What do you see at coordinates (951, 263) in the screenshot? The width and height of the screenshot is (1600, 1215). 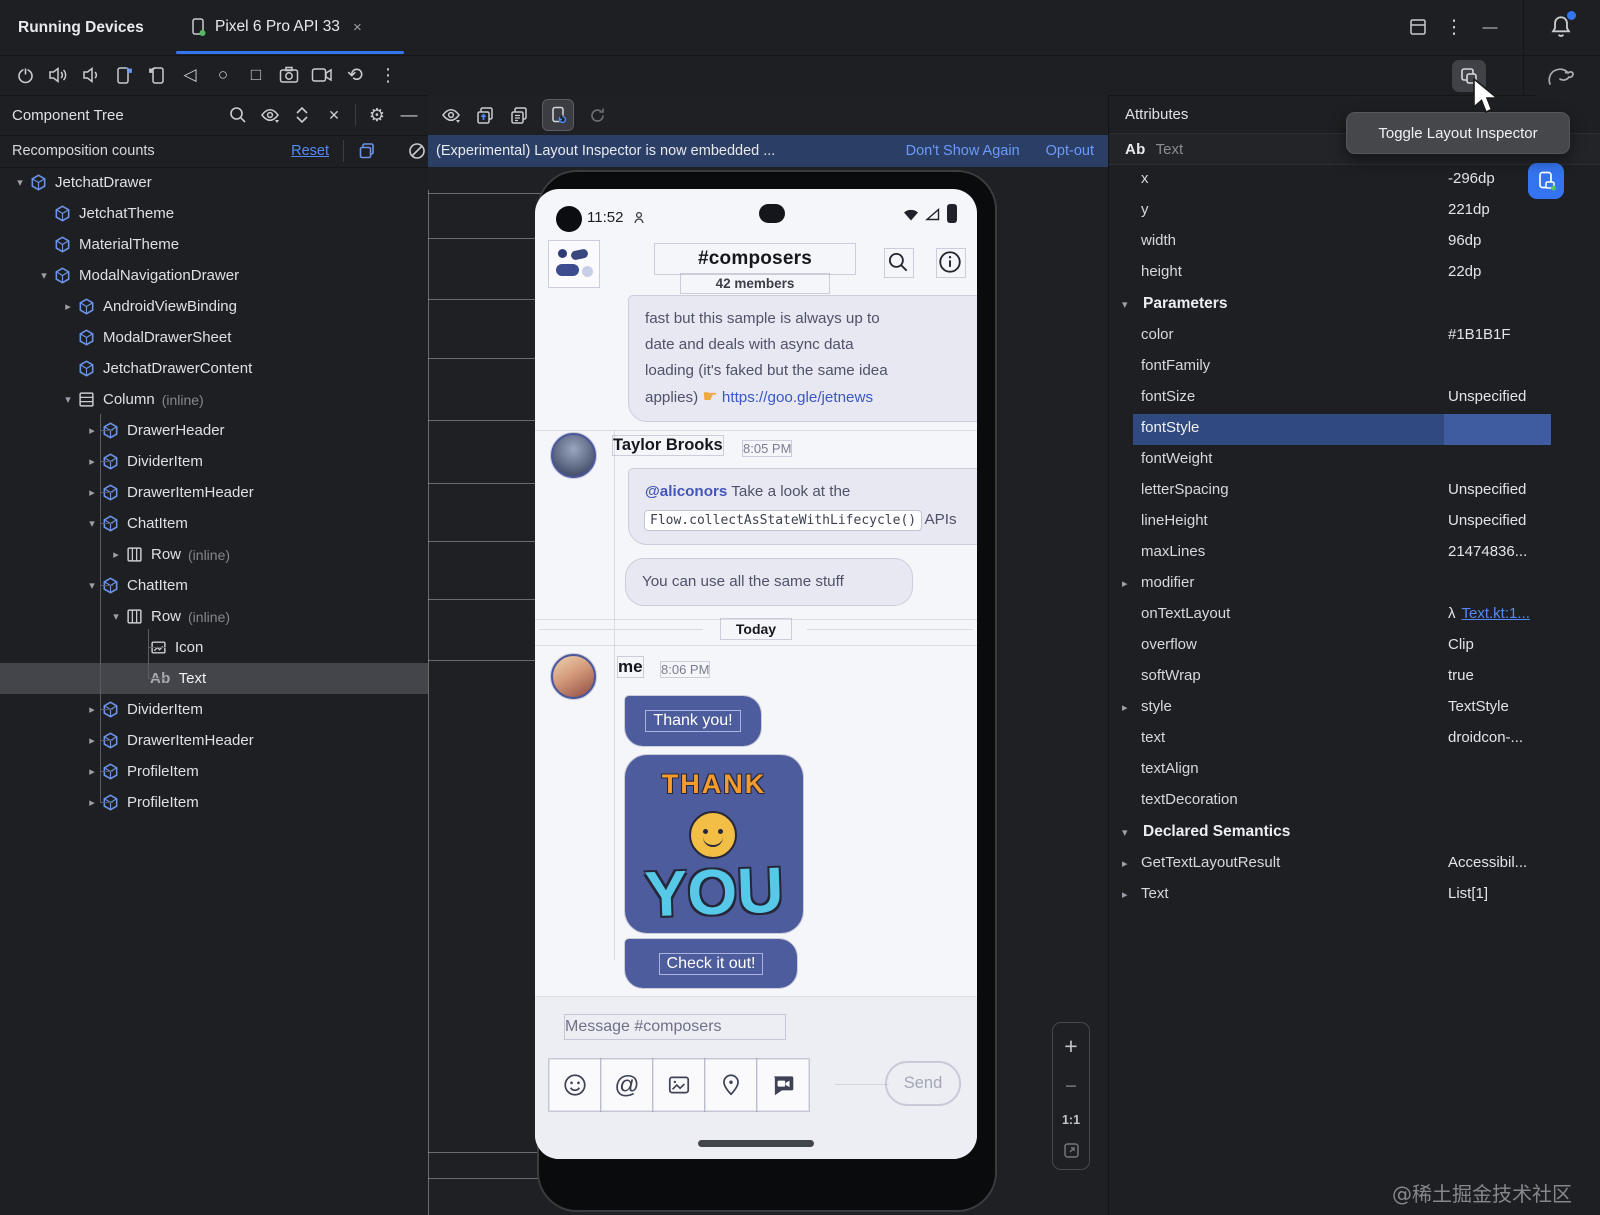 I see `chat-info-icon` at bounding box center [951, 263].